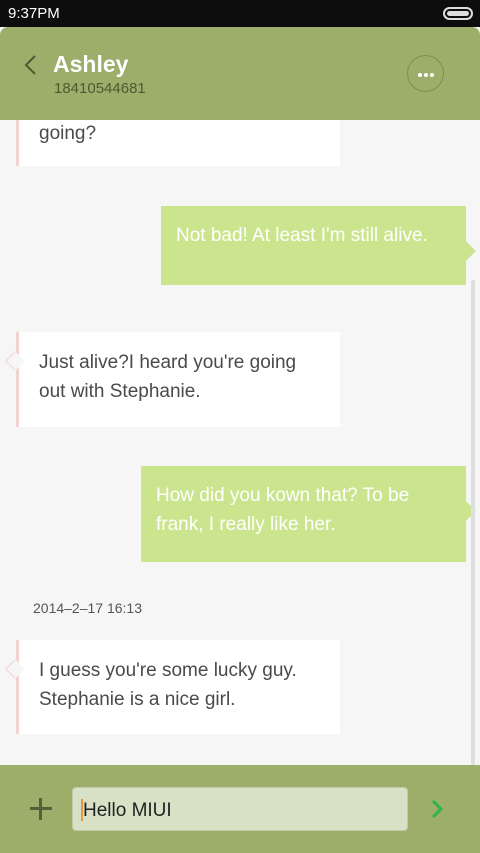 Image resolution: width=480 pixels, height=853 pixels. Describe the element at coordinates (168, 670) in the screenshot. I see `message-text-line: I guess you're some lucky guy.` at that location.